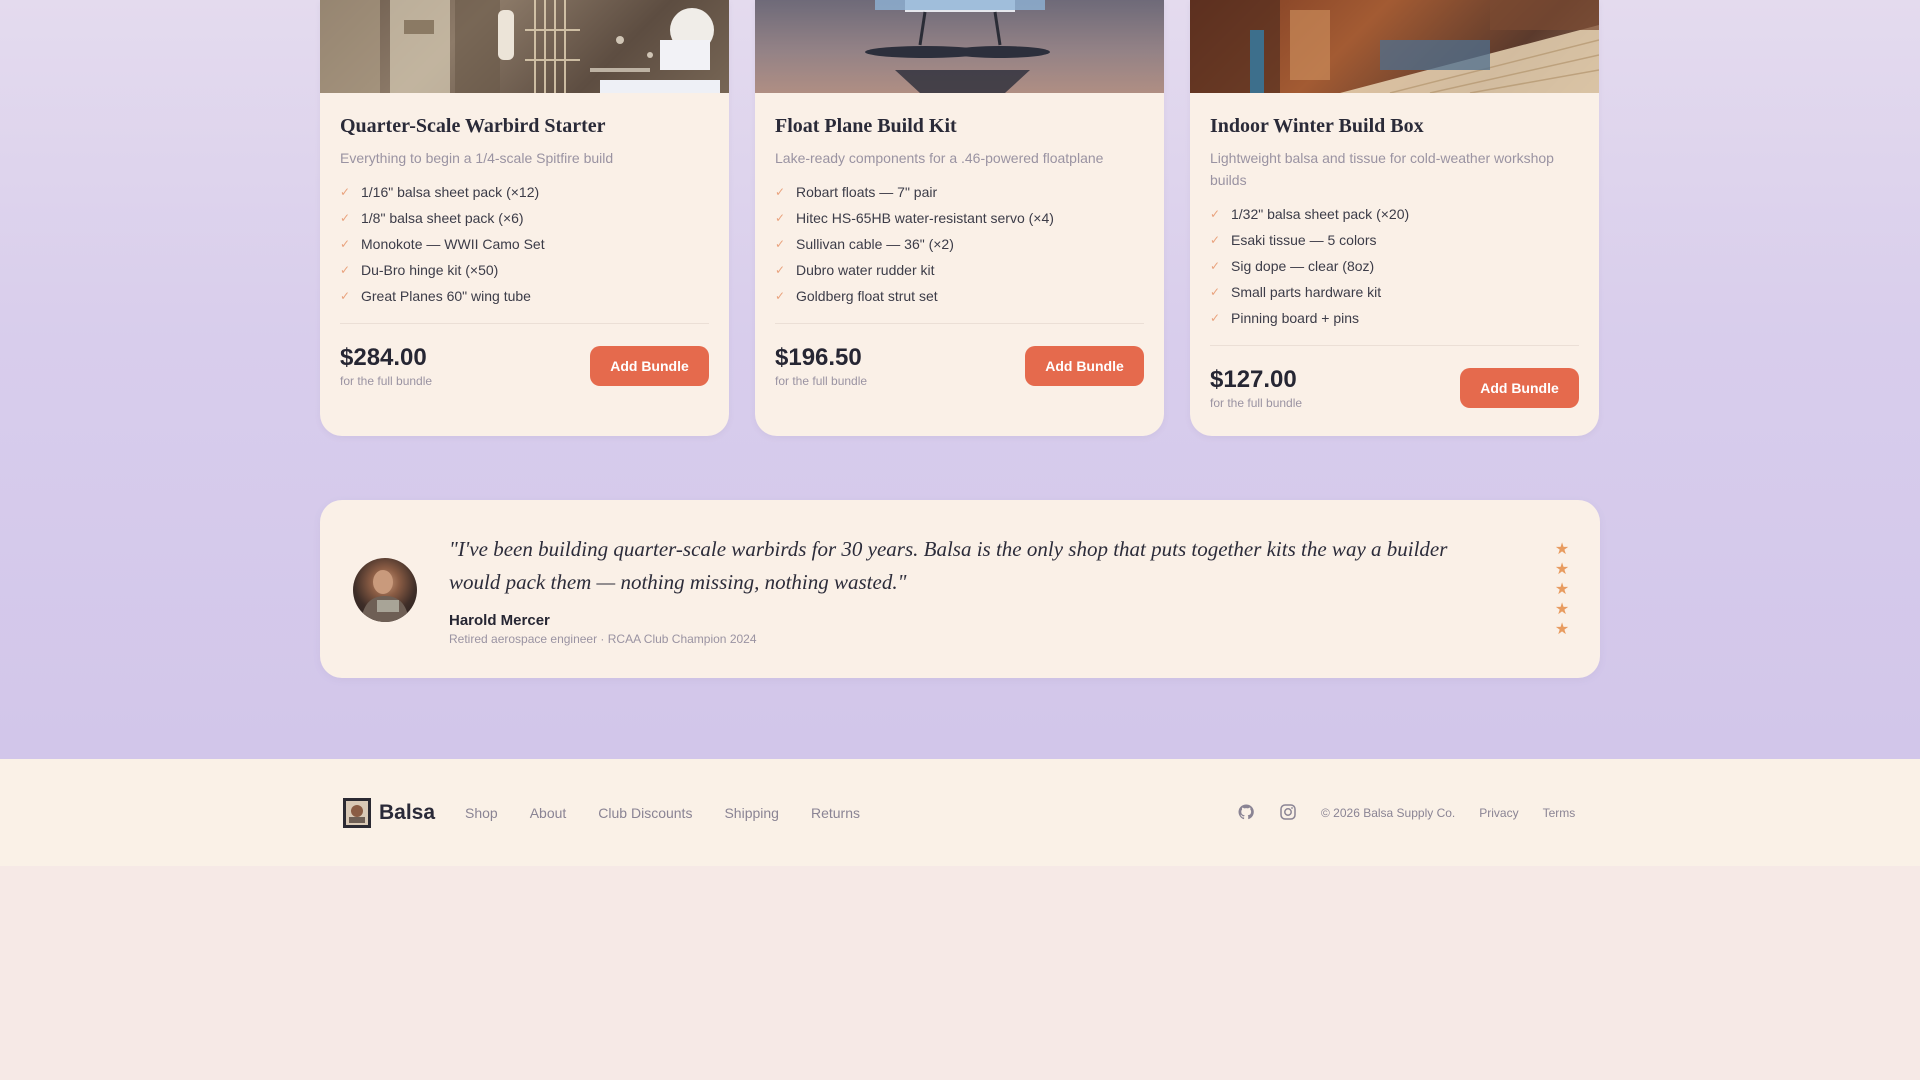 This screenshot has height=1080, width=1920. Describe the element at coordinates (453, 244) in the screenshot. I see `feature-text: Monokote — WWII Camo Set` at that location.